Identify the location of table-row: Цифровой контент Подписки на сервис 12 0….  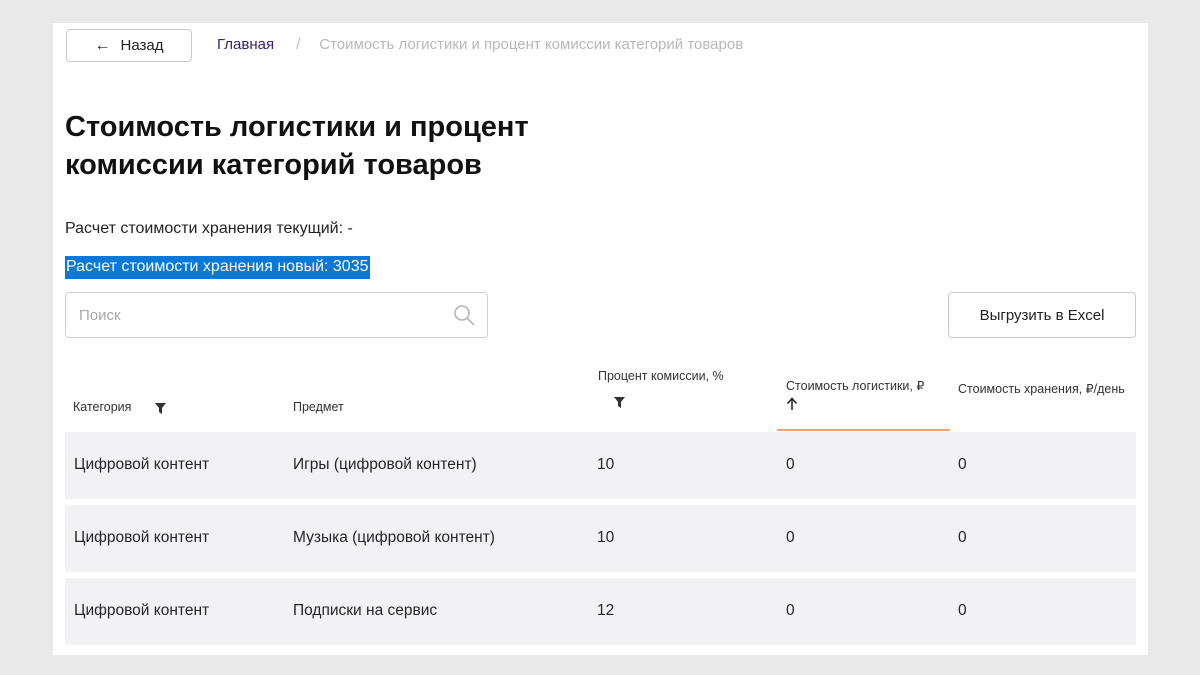
(600, 611).